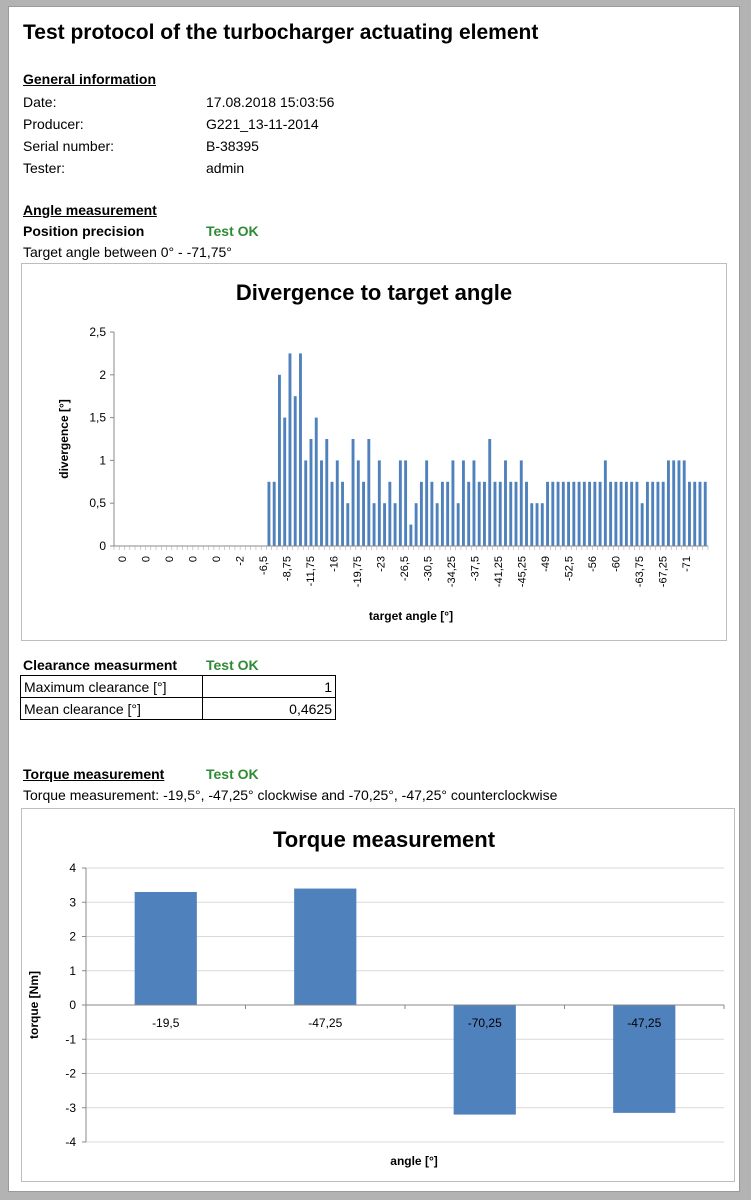 This screenshot has width=751, height=1200. What do you see at coordinates (225, 168) in the screenshot?
I see `general-value: admin` at bounding box center [225, 168].